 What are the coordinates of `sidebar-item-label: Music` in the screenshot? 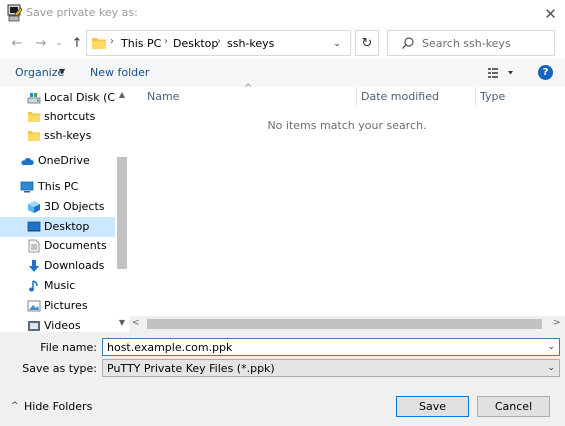 It's located at (60, 285).